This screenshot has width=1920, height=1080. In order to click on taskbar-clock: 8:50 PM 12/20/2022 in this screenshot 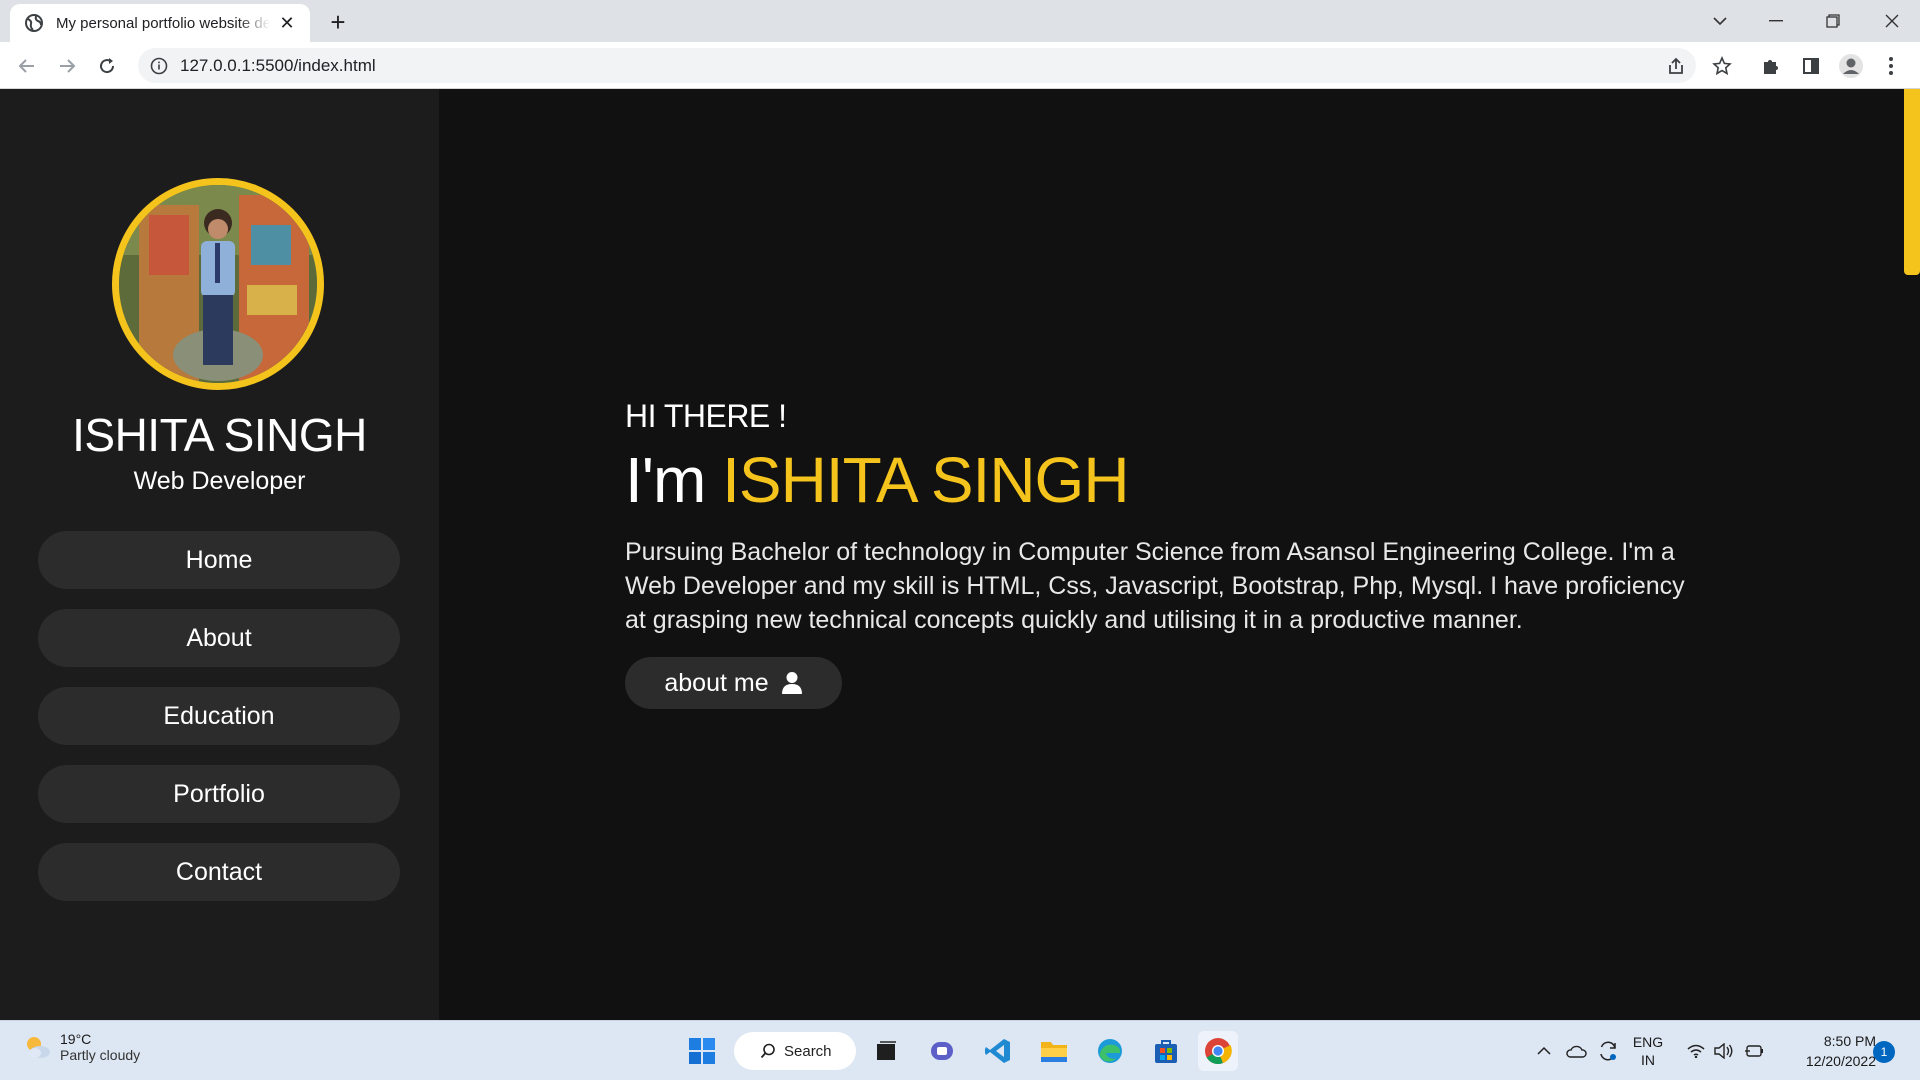, I will do `click(1826, 1051)`.